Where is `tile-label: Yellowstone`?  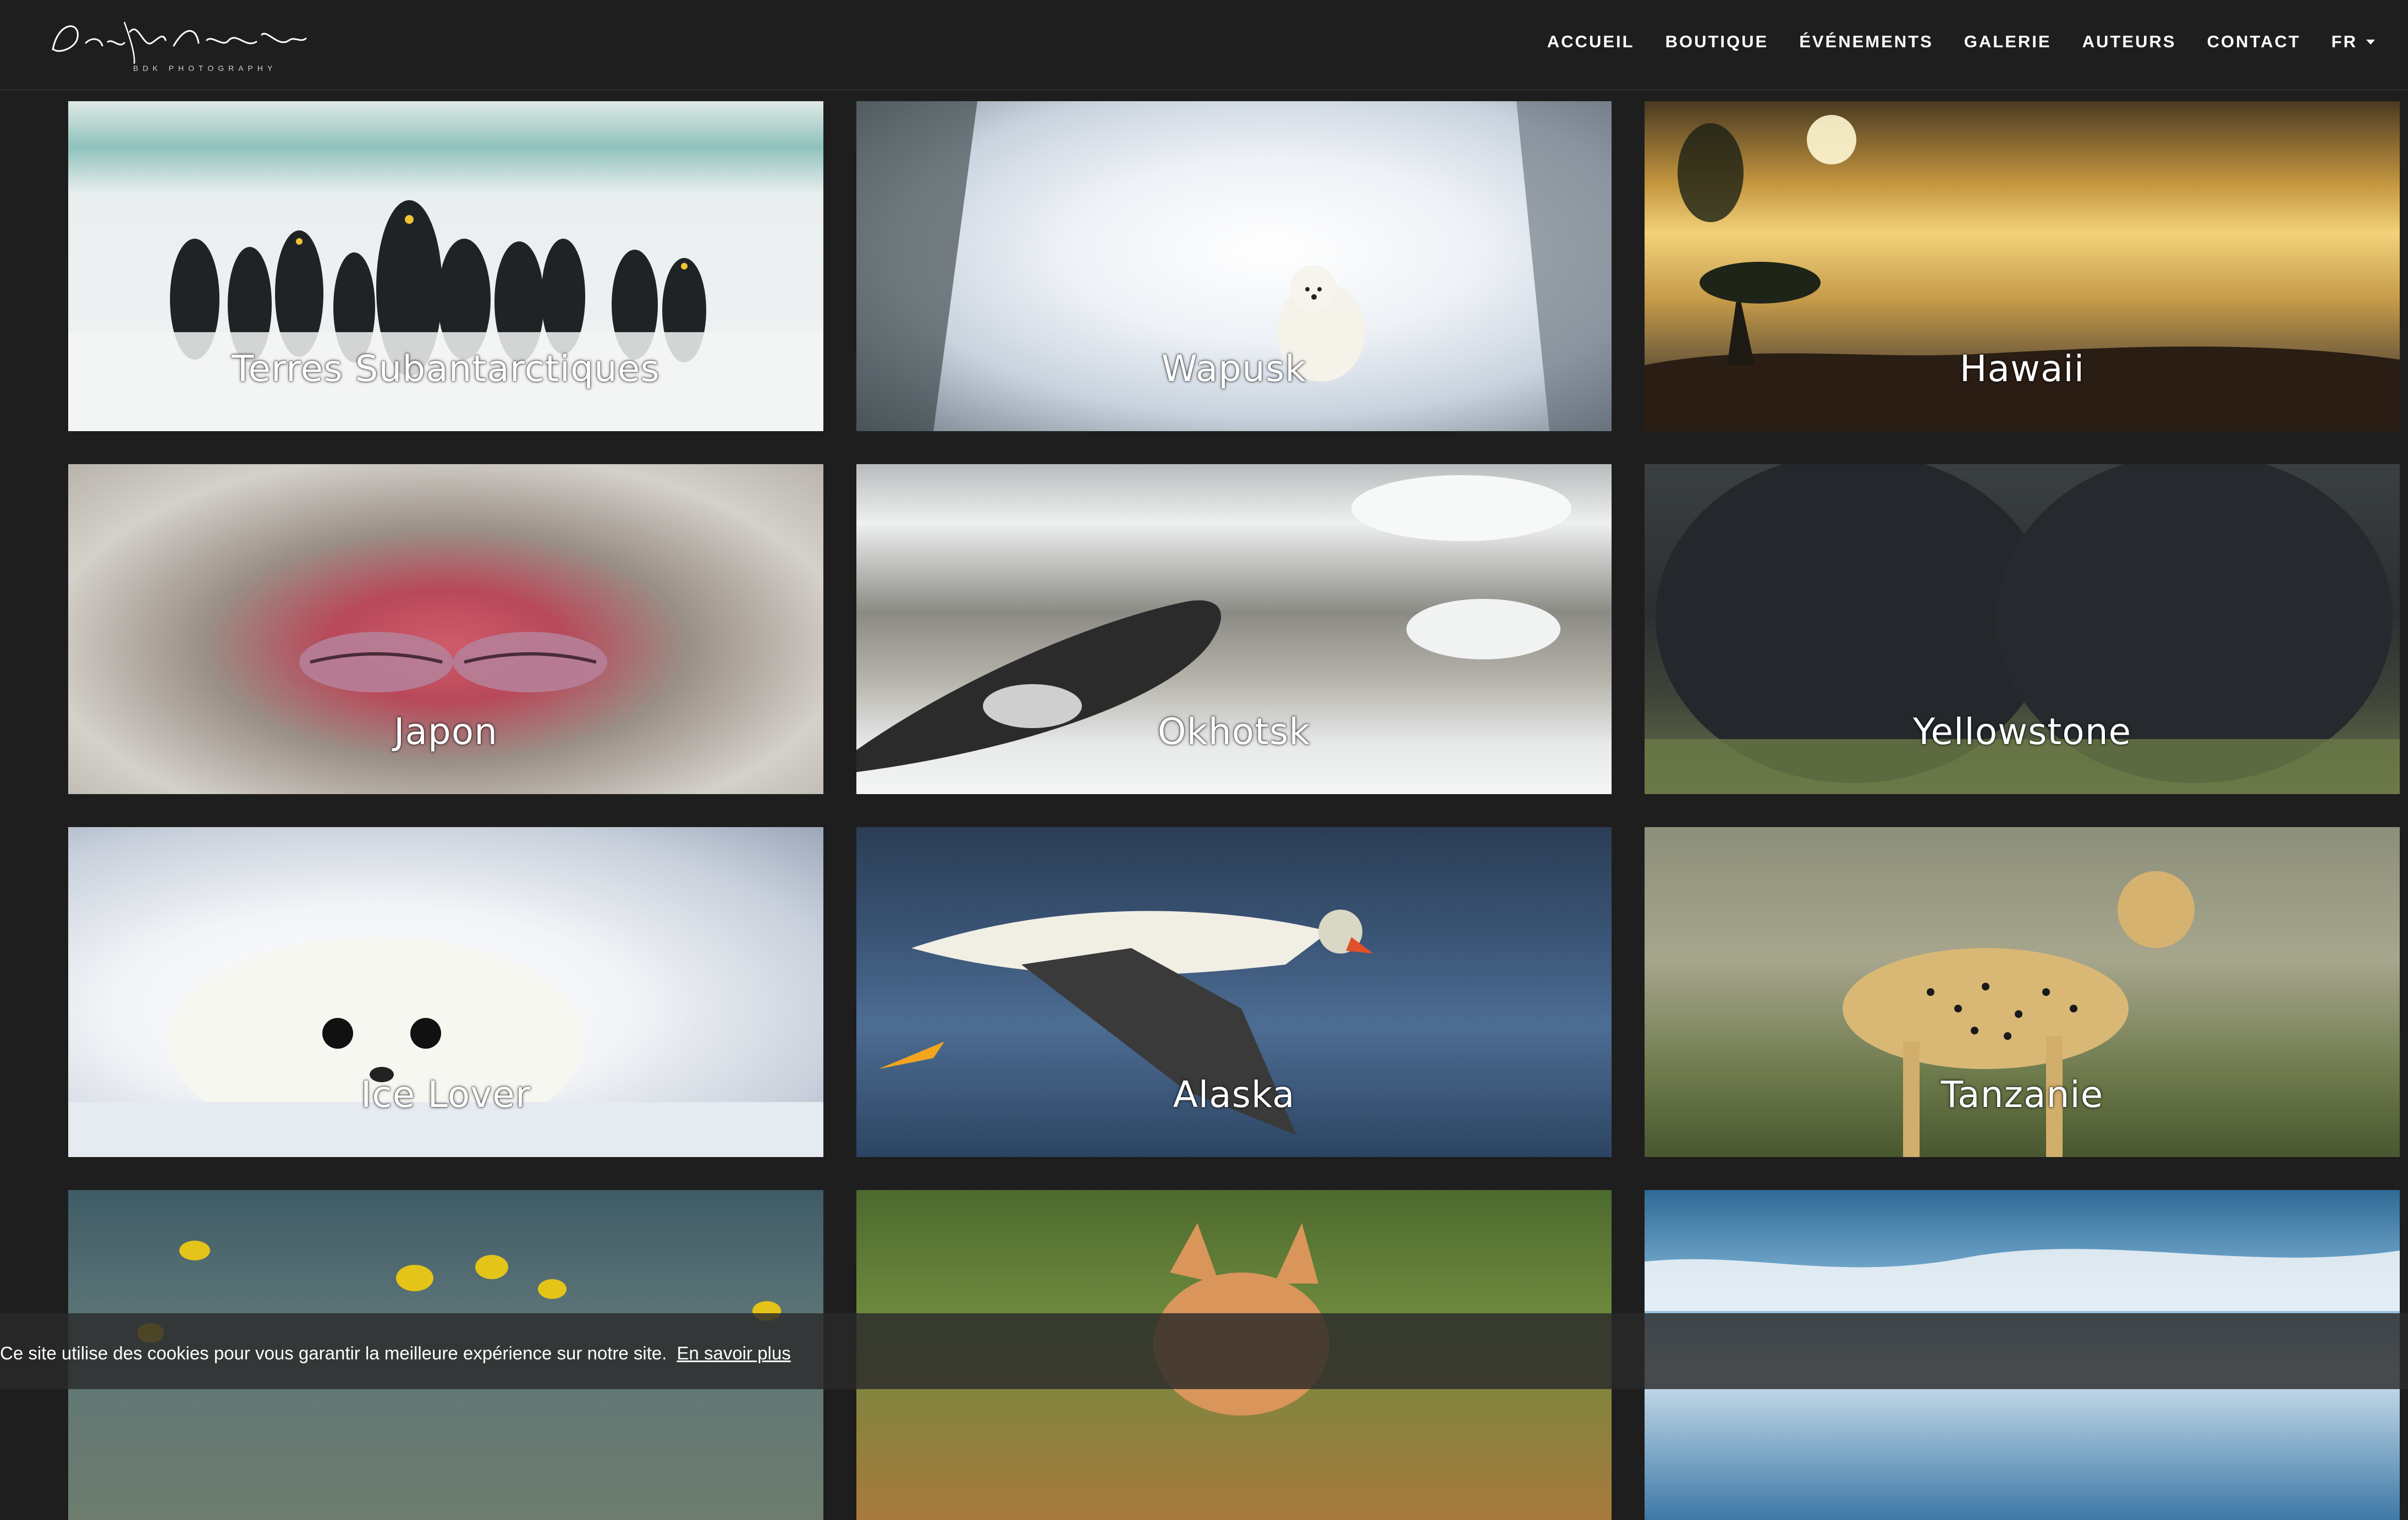
tile-label: Yellowstone is located at coordinates (2022, 732).